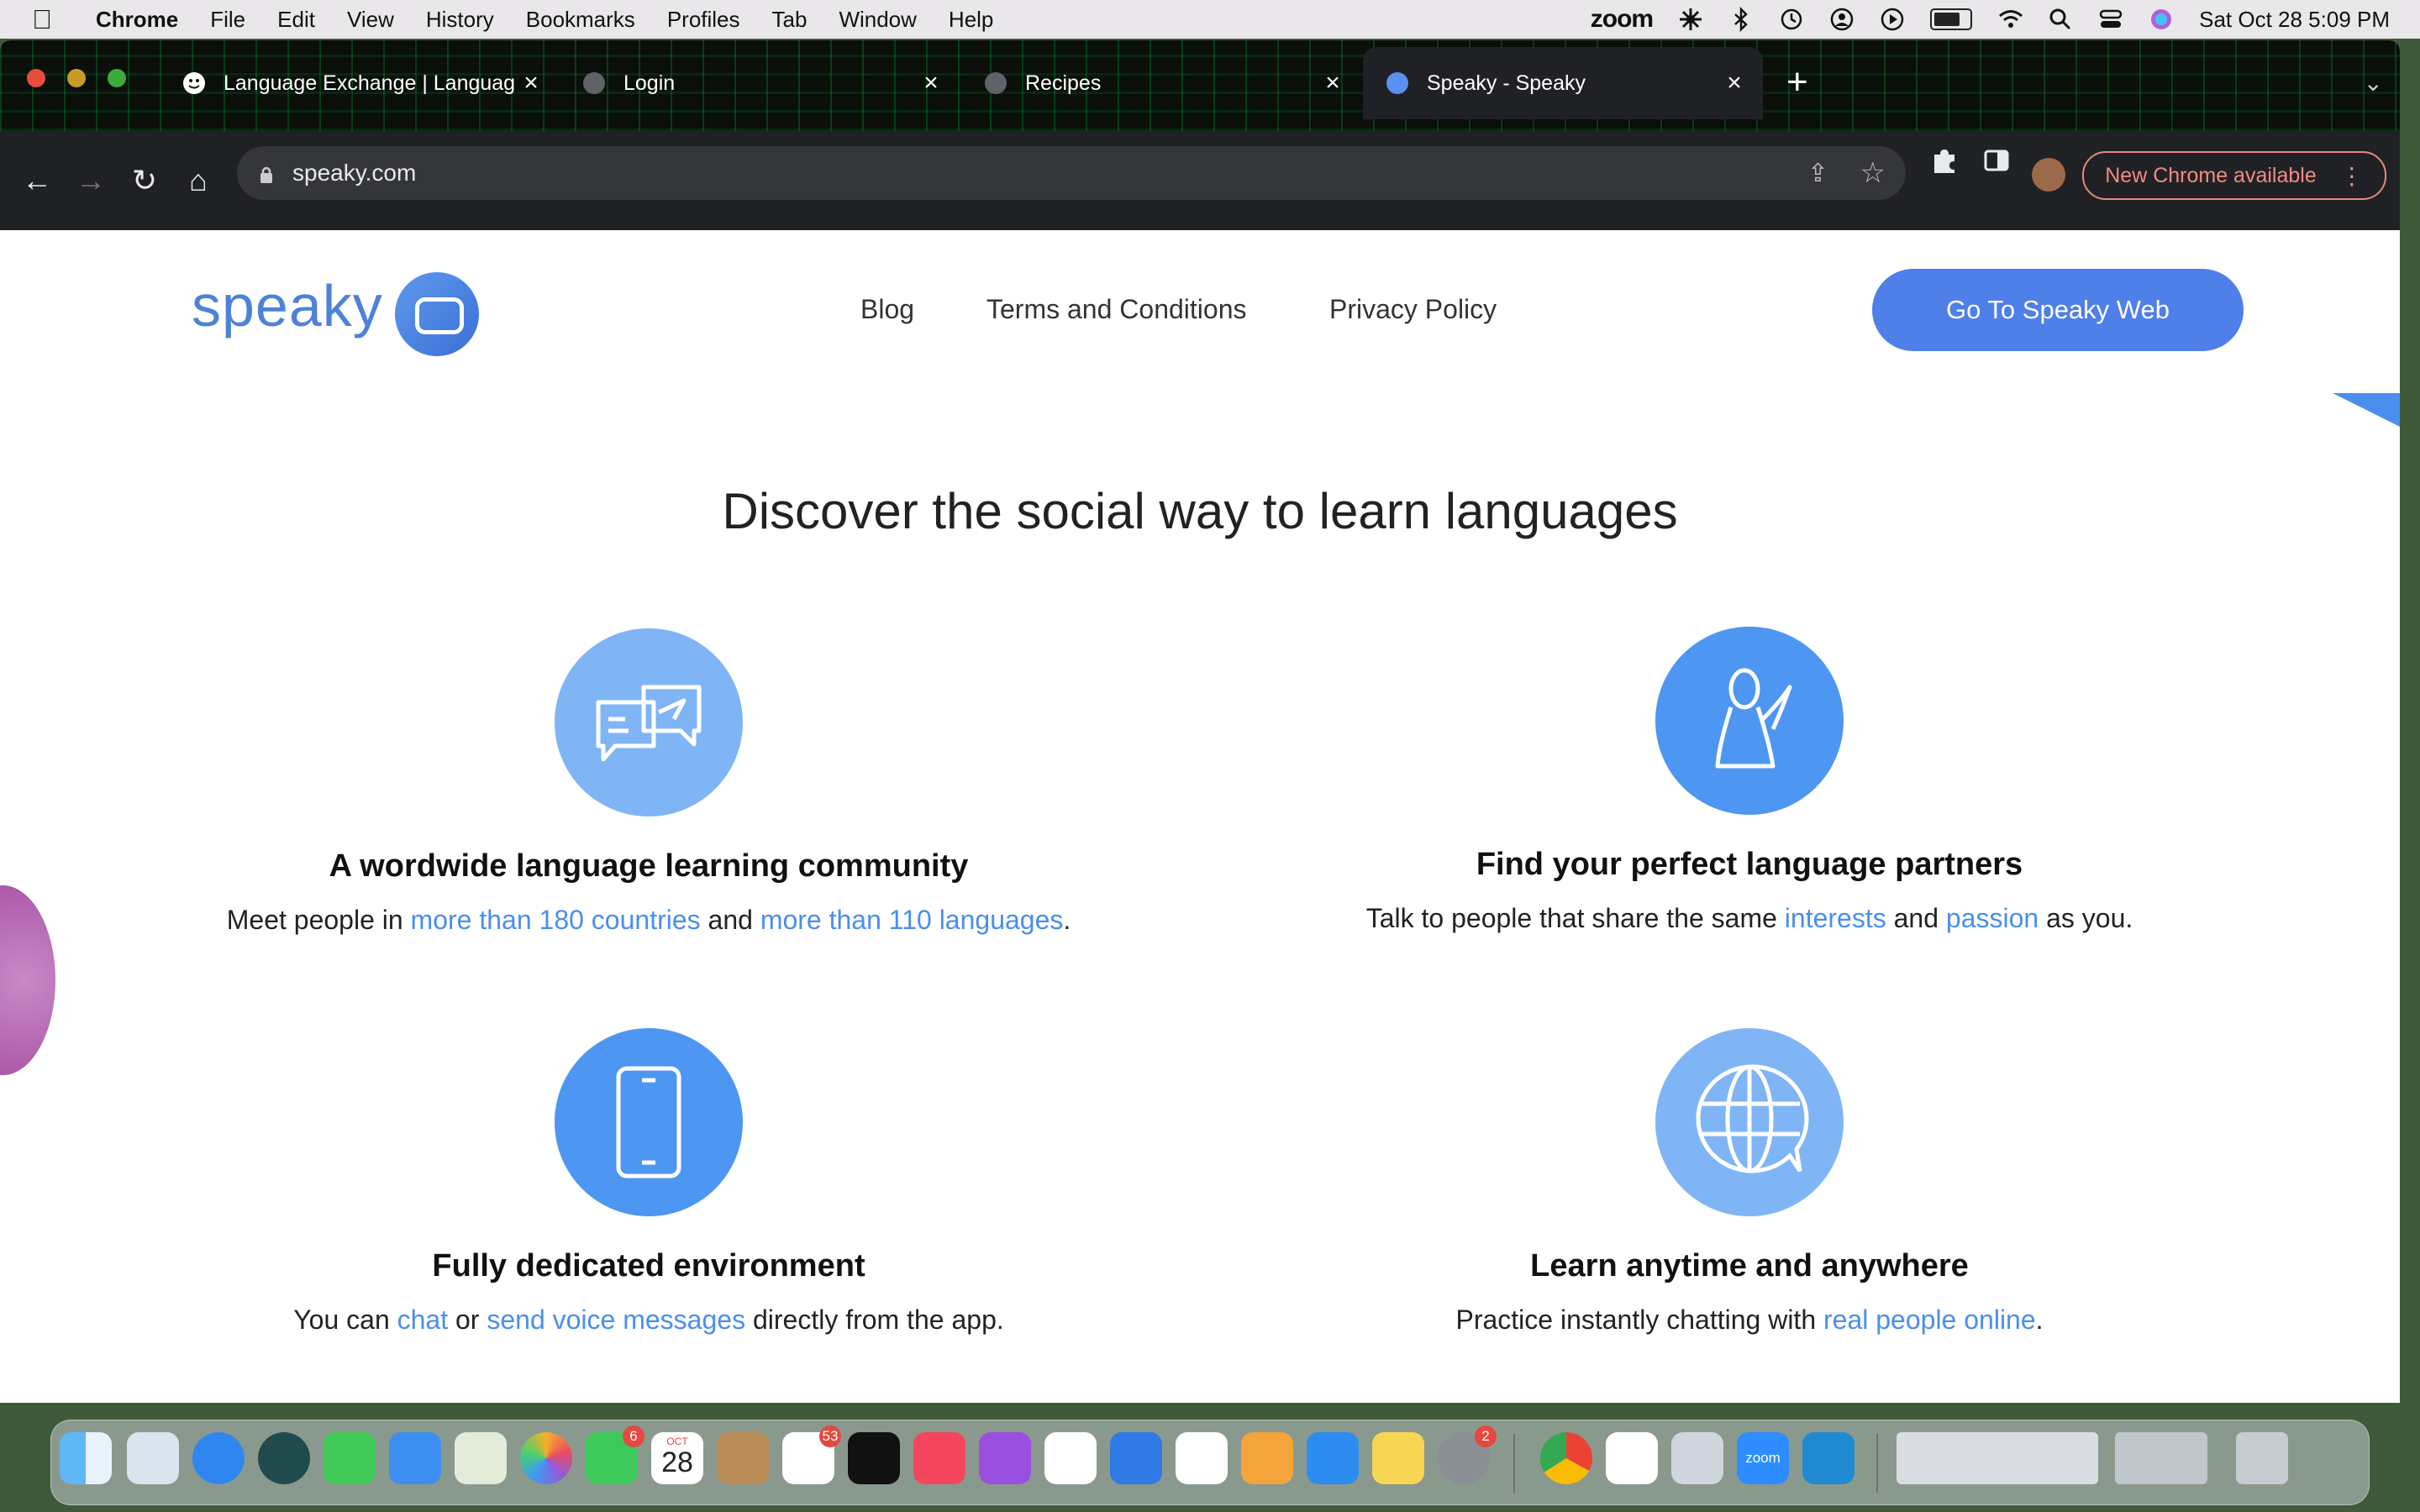  I want to click on bookmark-star-icon: ☆, so click(1873, 173).